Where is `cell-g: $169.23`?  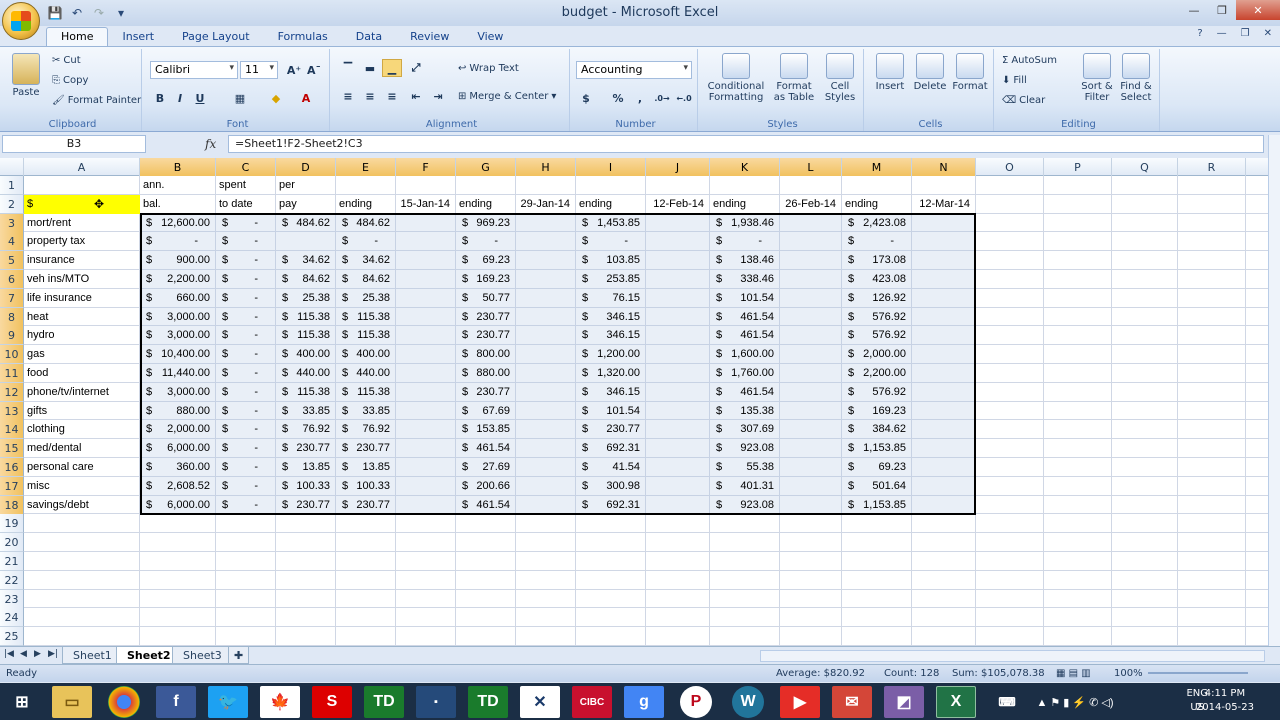 cell-g: $169.23 is located at coordinates (487, 279).